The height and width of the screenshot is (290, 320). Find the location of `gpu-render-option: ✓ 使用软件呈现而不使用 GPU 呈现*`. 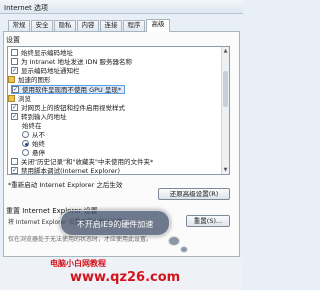

gpu-render-option: ✓ 使用软件呈现而不使用 GPU 呈现* is located at coordinates (68, 89).